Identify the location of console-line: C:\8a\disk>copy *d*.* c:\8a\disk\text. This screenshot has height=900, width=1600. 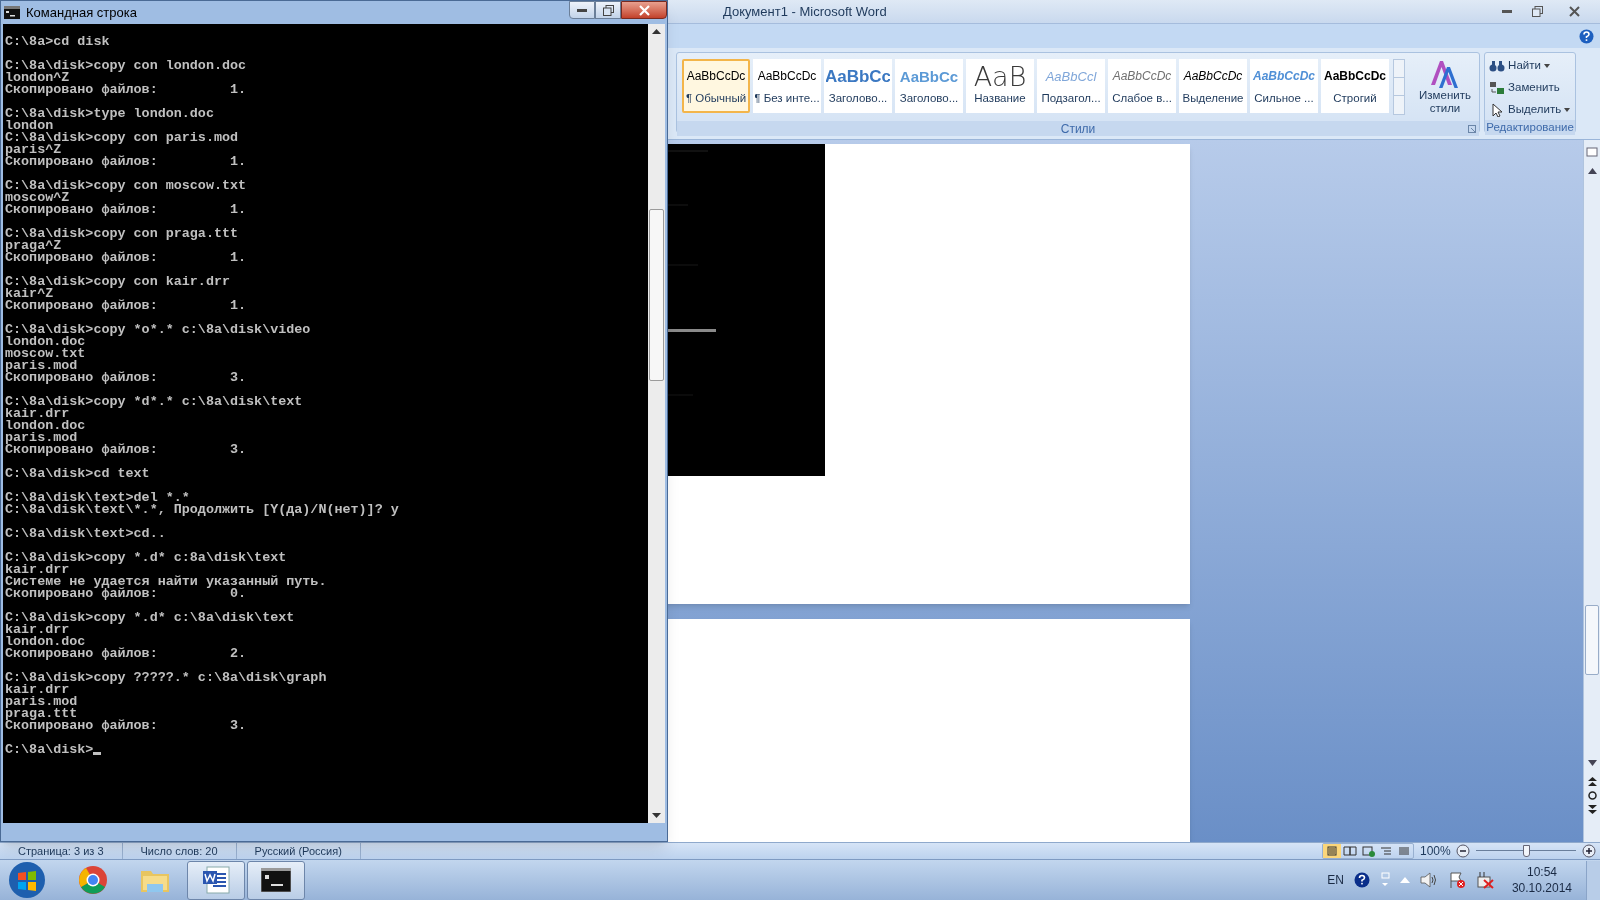
(154, 402).